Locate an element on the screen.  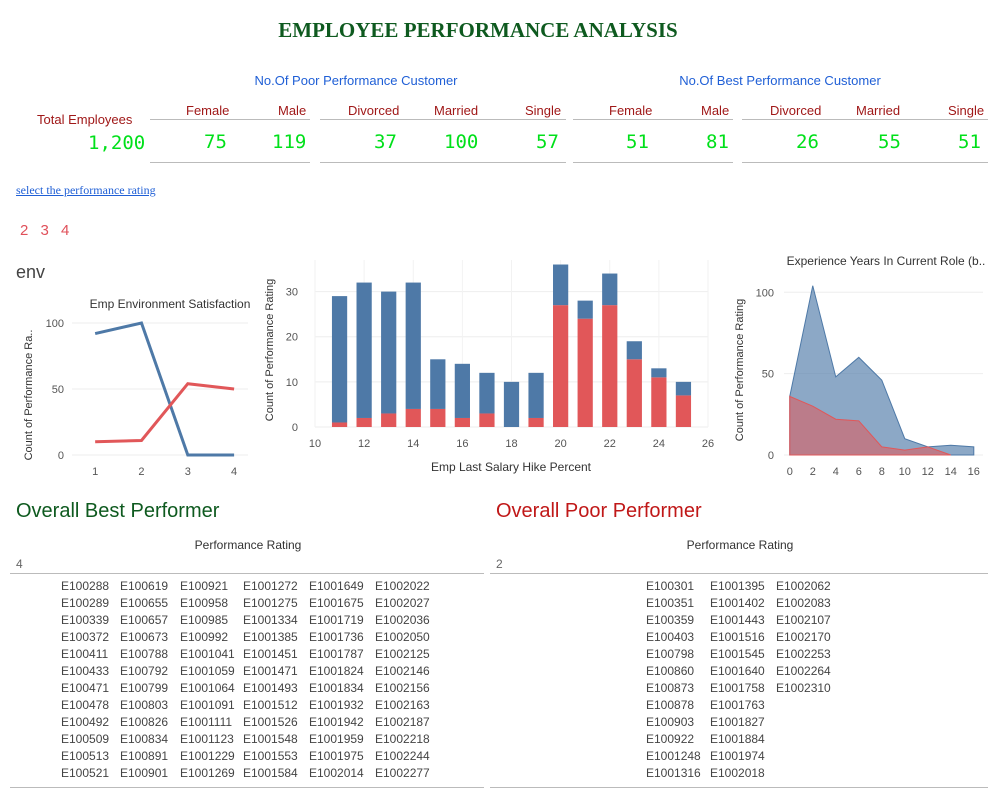
employee-id: E1001649 is located at coordinates (336, 586).